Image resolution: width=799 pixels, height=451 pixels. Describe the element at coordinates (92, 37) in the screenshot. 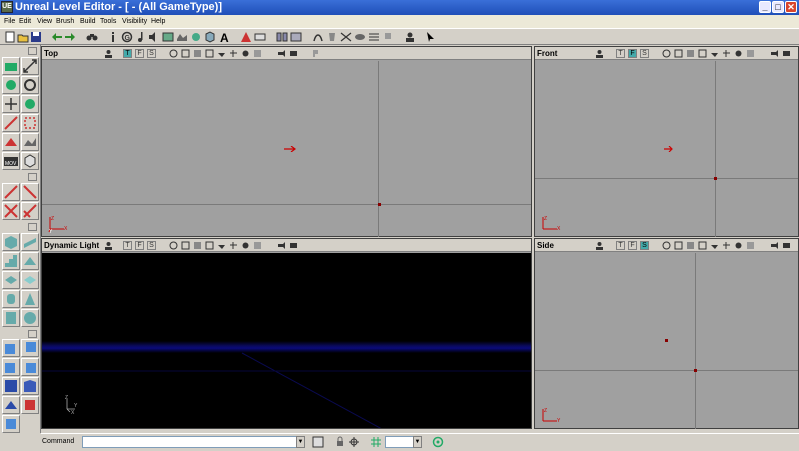

I see `search-icon` at that location.